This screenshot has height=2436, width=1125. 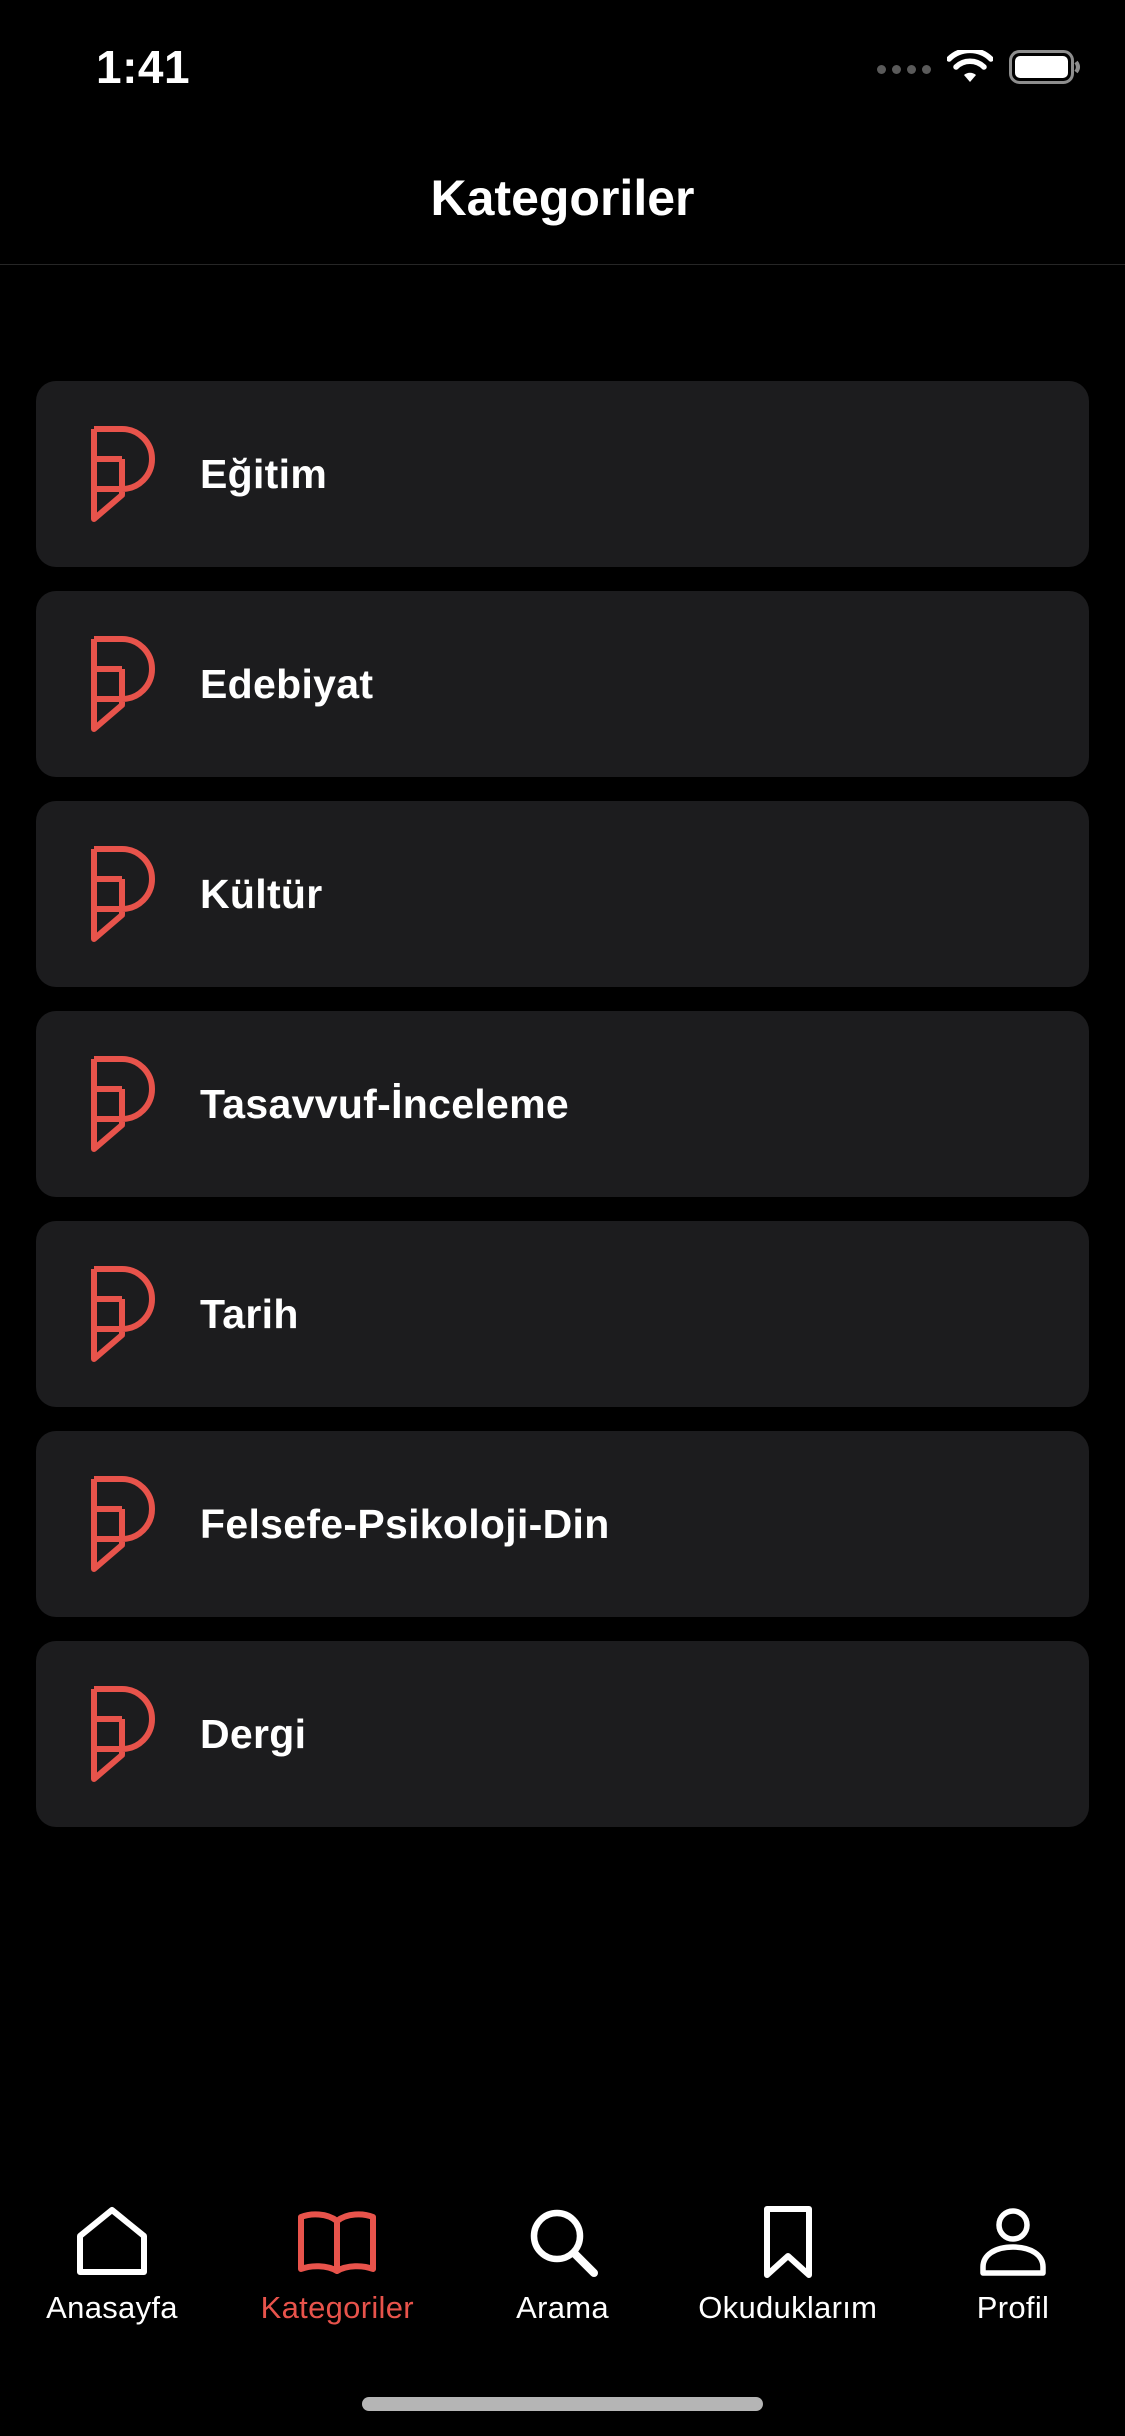 I want to click on person-icon, so click(x=1013, y=2242).